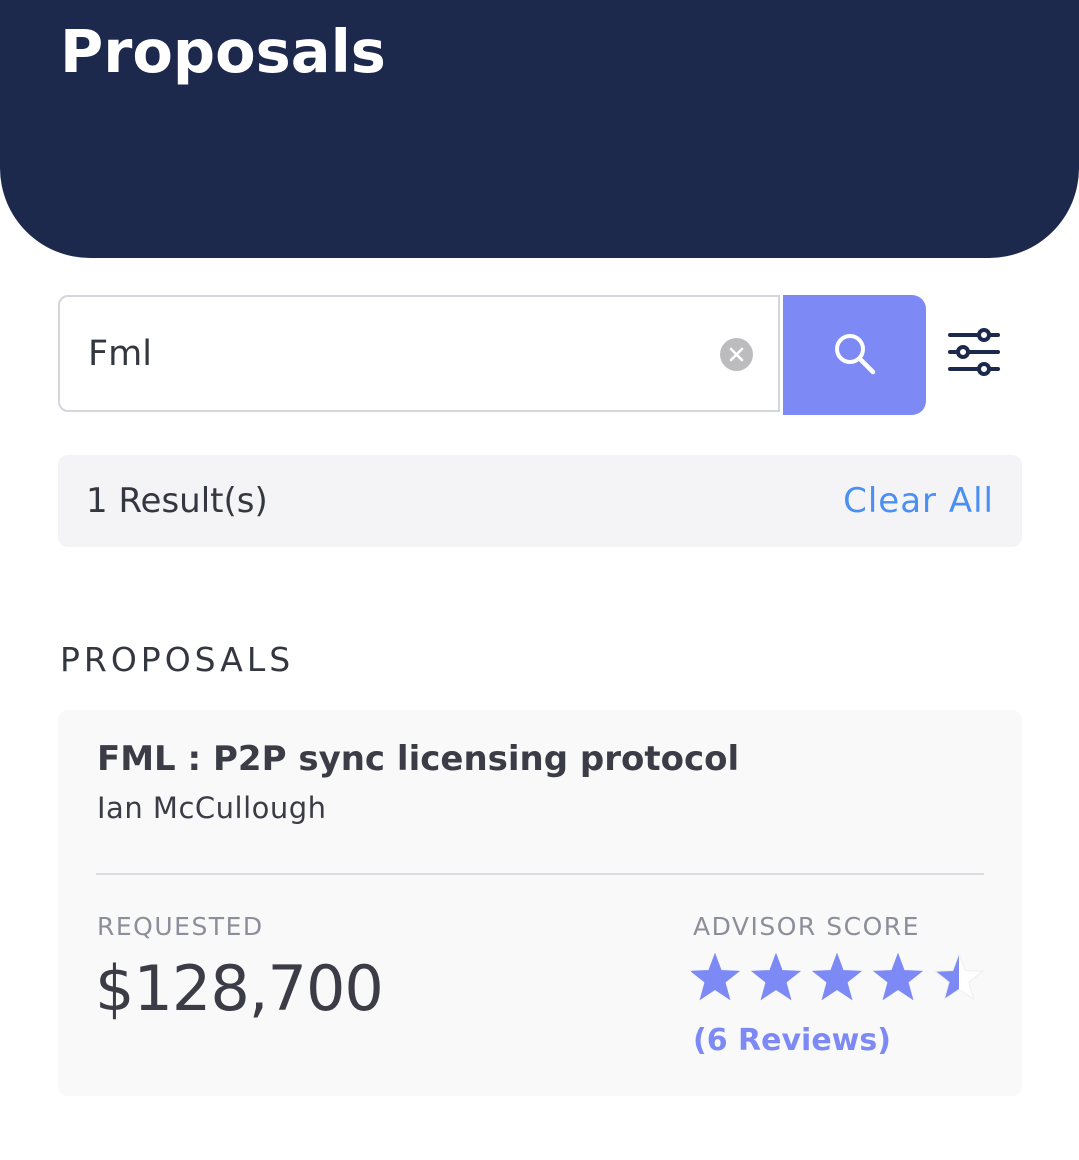  What do you see at coordinates (540, 874) in the screenshot?
I see `card-divider` at bounding box center [540, 874].